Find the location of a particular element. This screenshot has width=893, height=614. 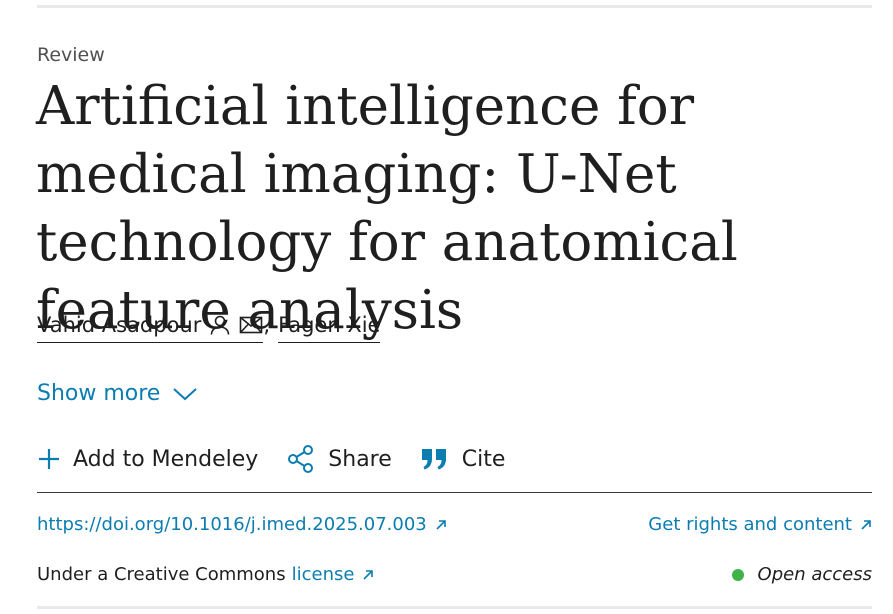

share-button: Share is located at coordinates (339, 459).